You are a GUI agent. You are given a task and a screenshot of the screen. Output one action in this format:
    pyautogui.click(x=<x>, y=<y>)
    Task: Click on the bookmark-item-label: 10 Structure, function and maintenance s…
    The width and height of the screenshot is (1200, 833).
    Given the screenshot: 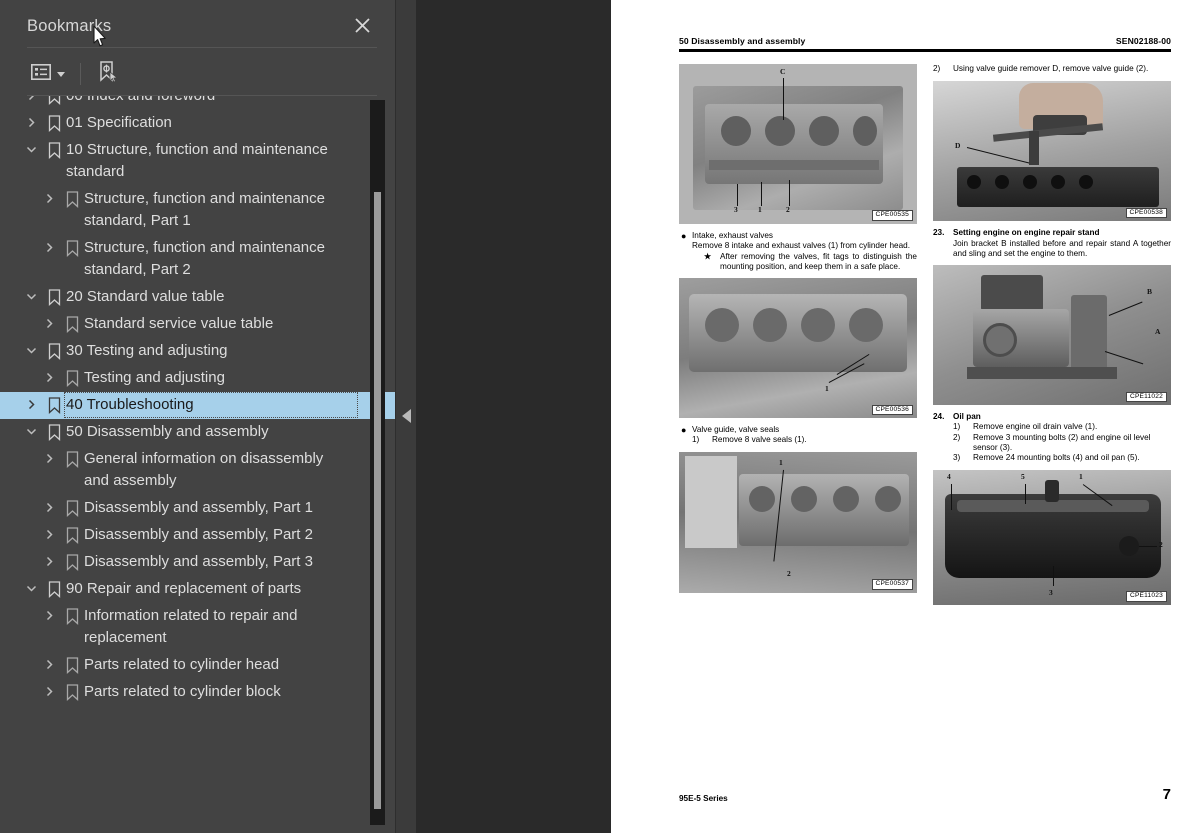 What is the action you would take?
    pyautogui.click(x=197, y=160)
    